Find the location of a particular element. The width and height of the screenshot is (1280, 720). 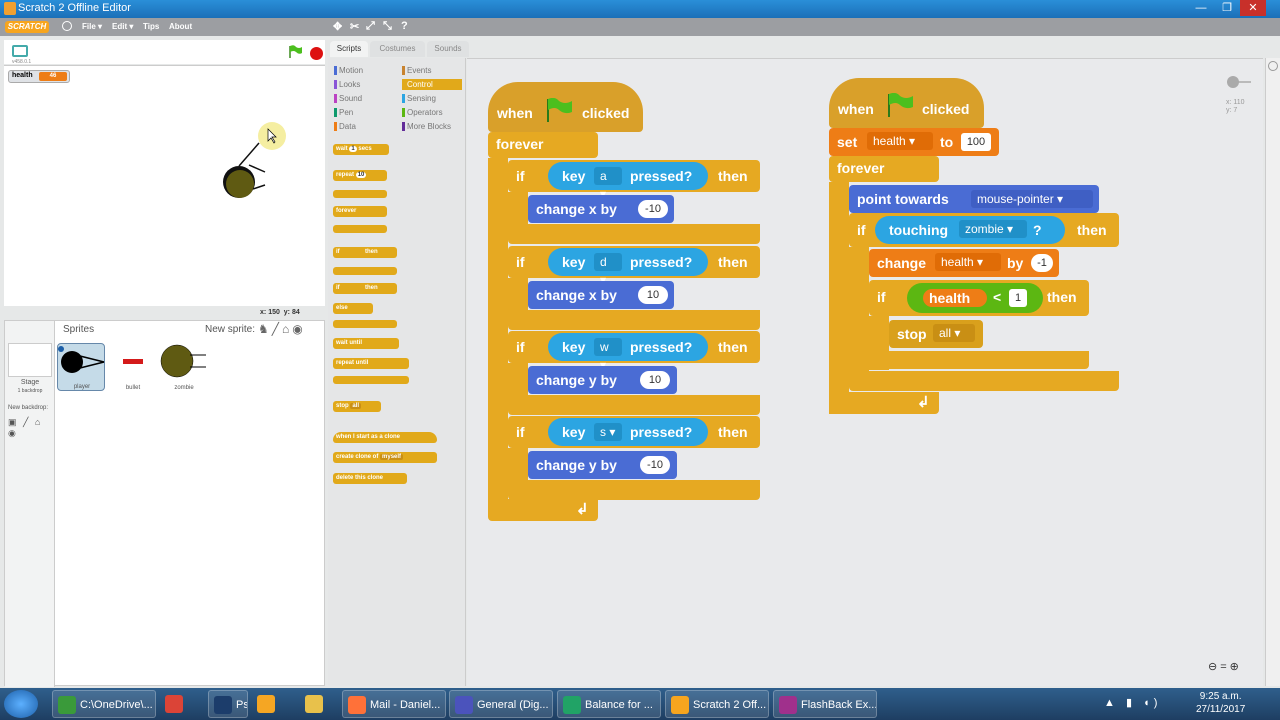

category-looks: Looks is located at coordinates (347, 84).